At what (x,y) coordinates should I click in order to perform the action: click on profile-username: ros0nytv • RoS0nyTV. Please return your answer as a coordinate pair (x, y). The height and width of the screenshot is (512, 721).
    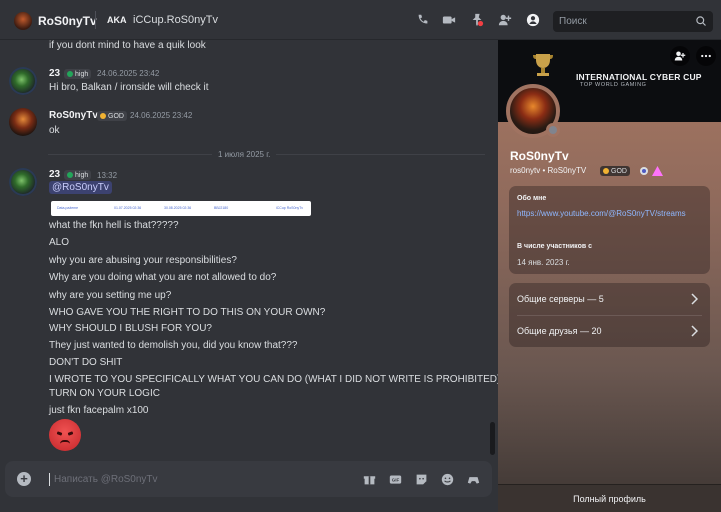
    Looking at the image, I should click on (548, 170).